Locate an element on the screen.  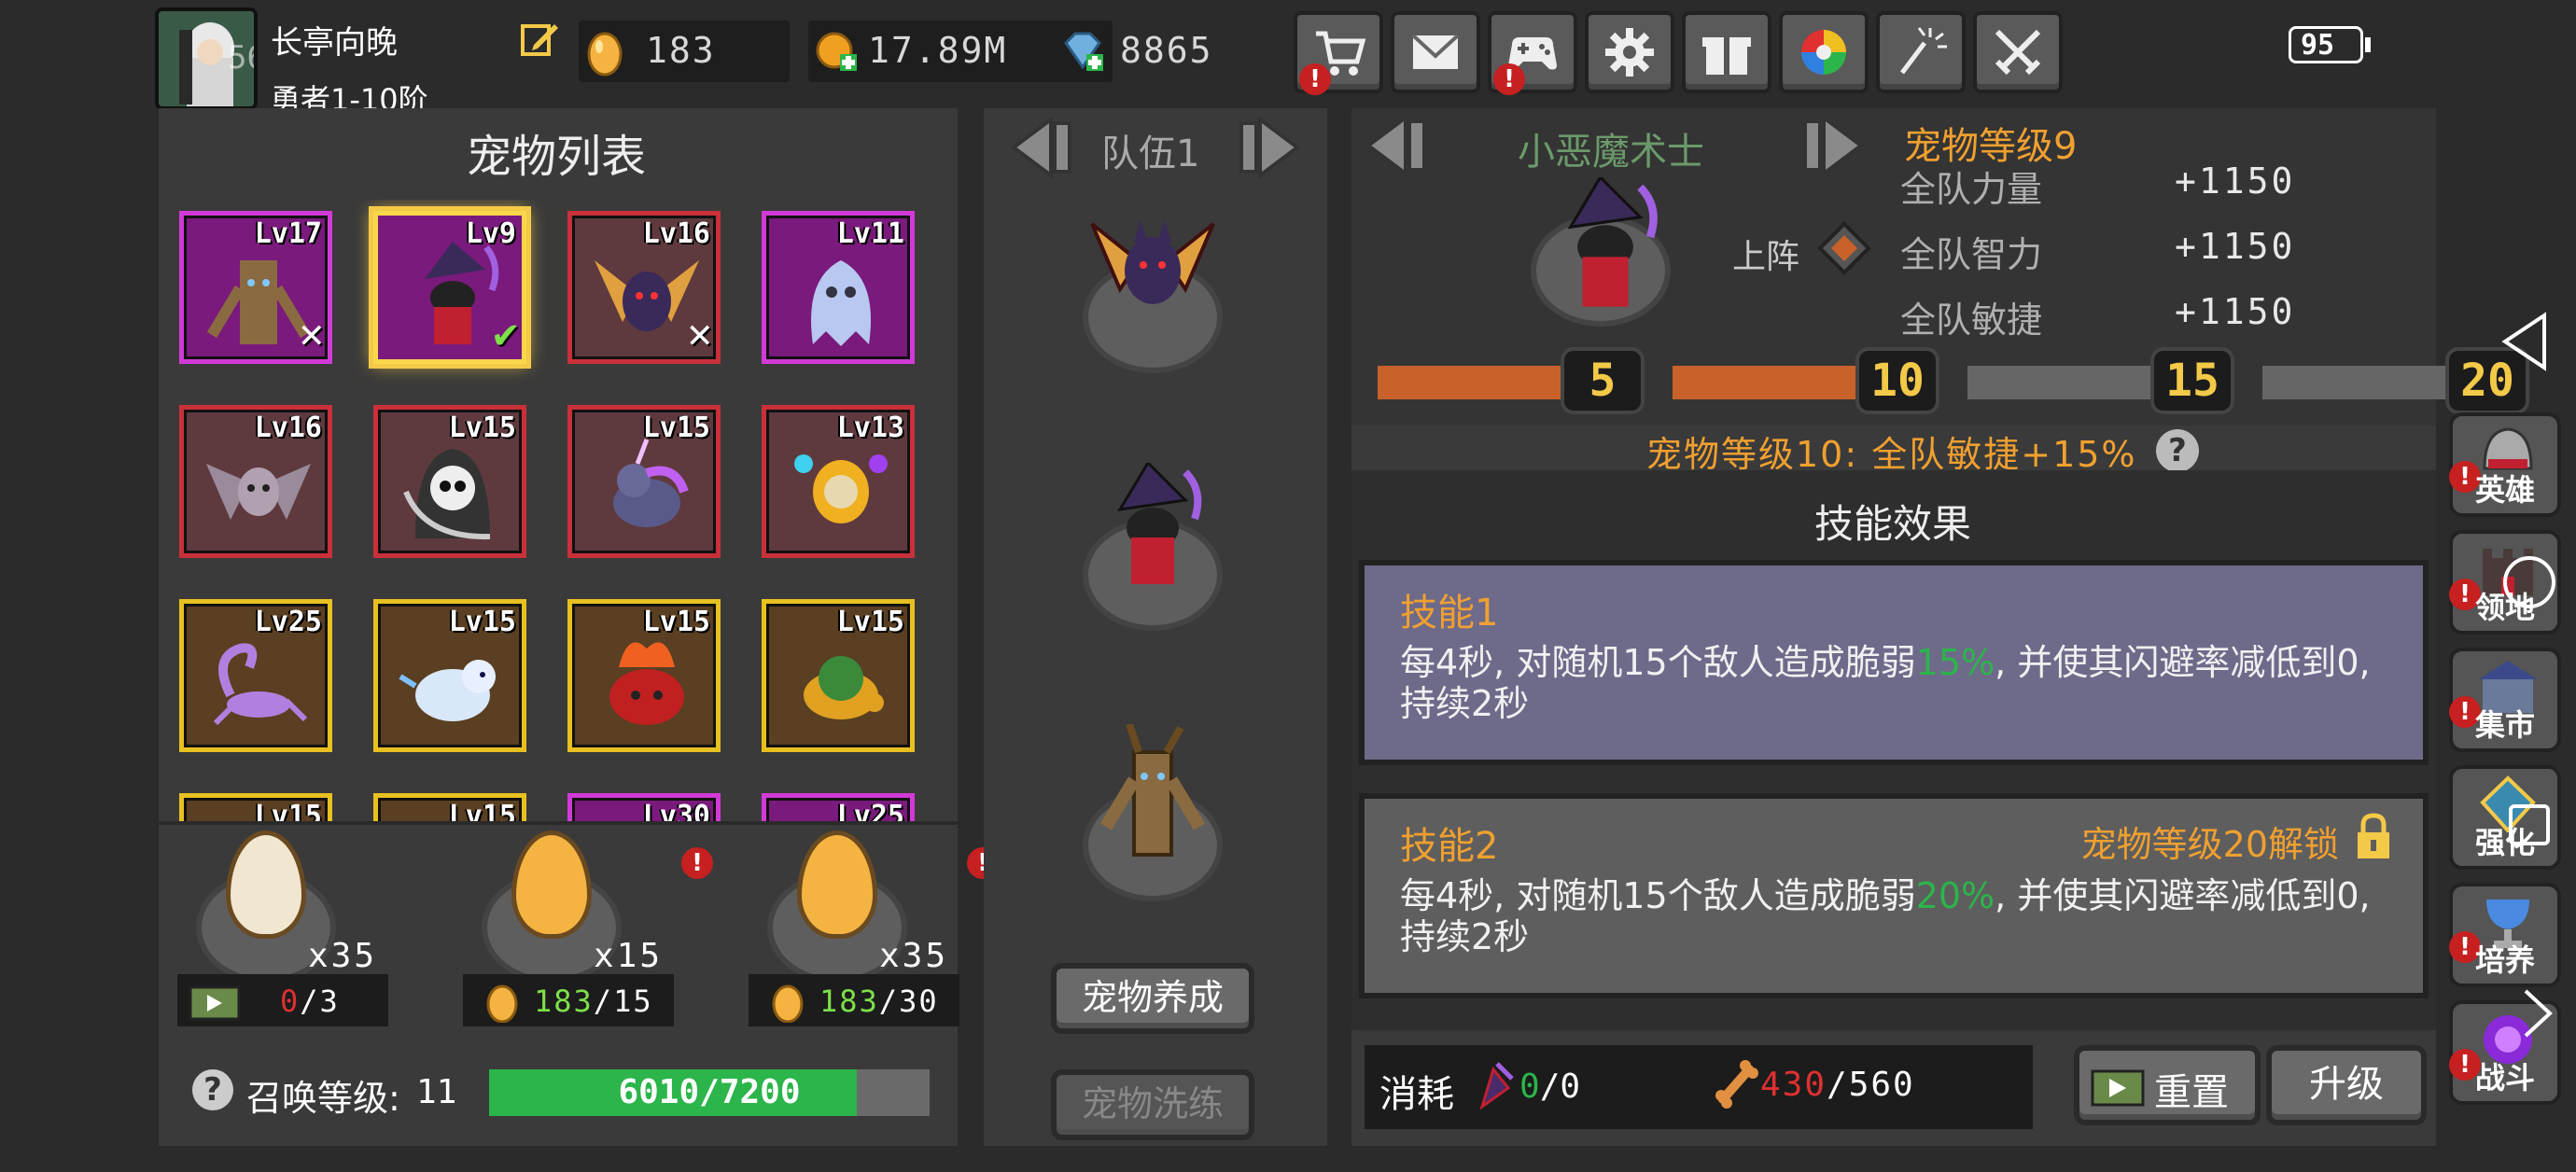
egg-row: x35 0/3! x15 183/15! x35 183/30 is located at coordinates (579, 923).